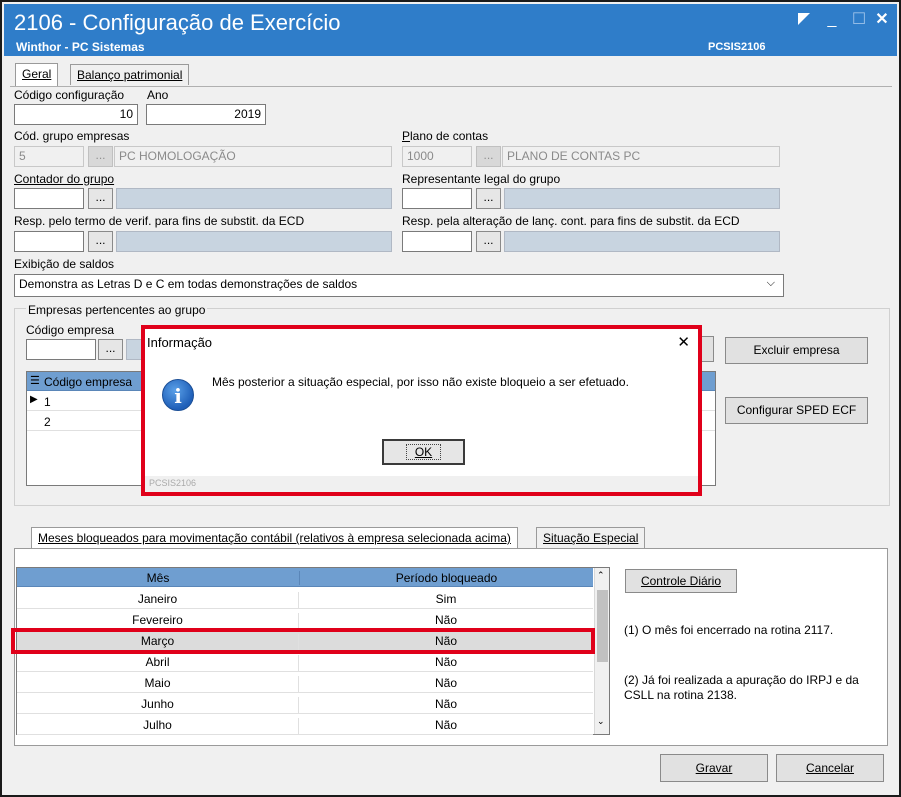 This screenshot has width=901, height=797. What do you see at coordinates (602, 626) in the screenshot?
I see `scroll-thumb` at bounding box center [602, 626].